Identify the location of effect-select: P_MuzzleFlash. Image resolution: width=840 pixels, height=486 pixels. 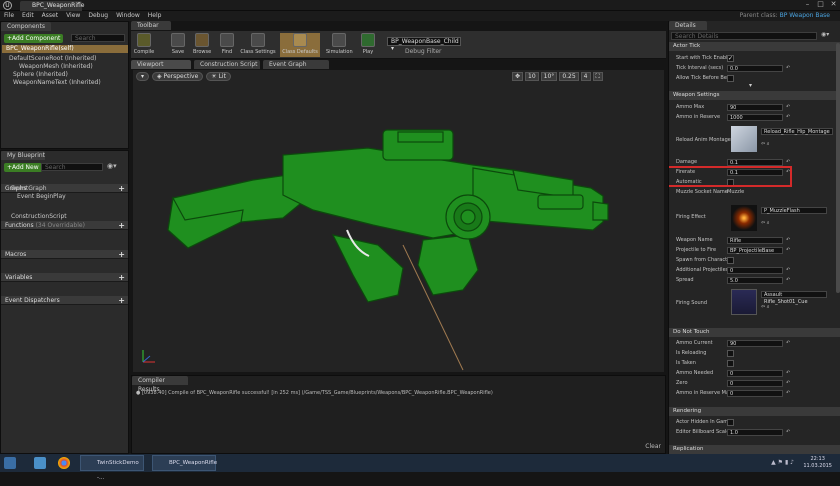
(794, 210).